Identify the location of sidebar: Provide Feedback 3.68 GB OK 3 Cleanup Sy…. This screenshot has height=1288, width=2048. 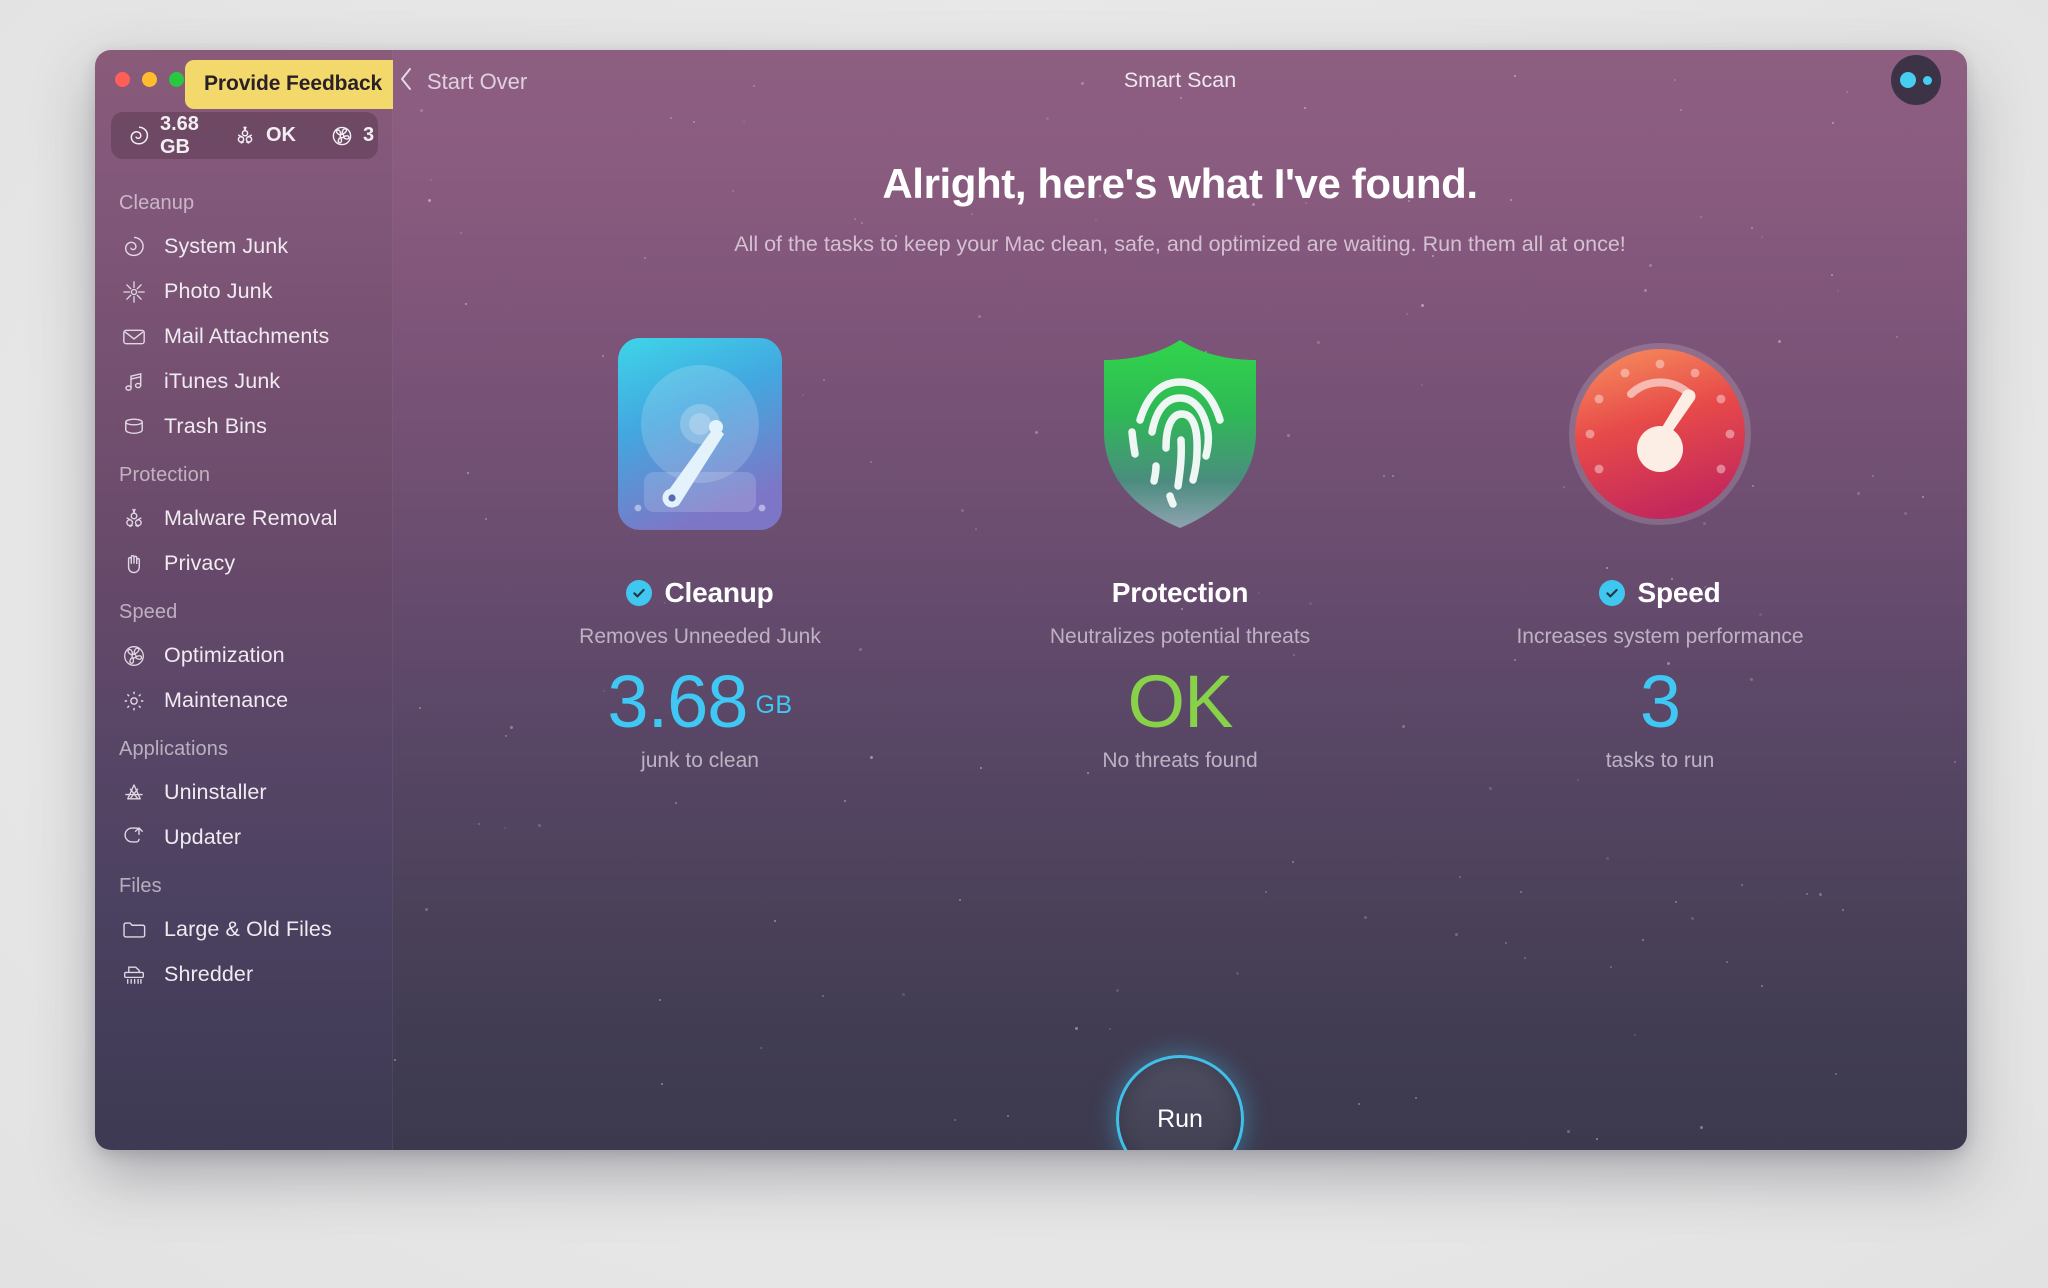
(248, 600).